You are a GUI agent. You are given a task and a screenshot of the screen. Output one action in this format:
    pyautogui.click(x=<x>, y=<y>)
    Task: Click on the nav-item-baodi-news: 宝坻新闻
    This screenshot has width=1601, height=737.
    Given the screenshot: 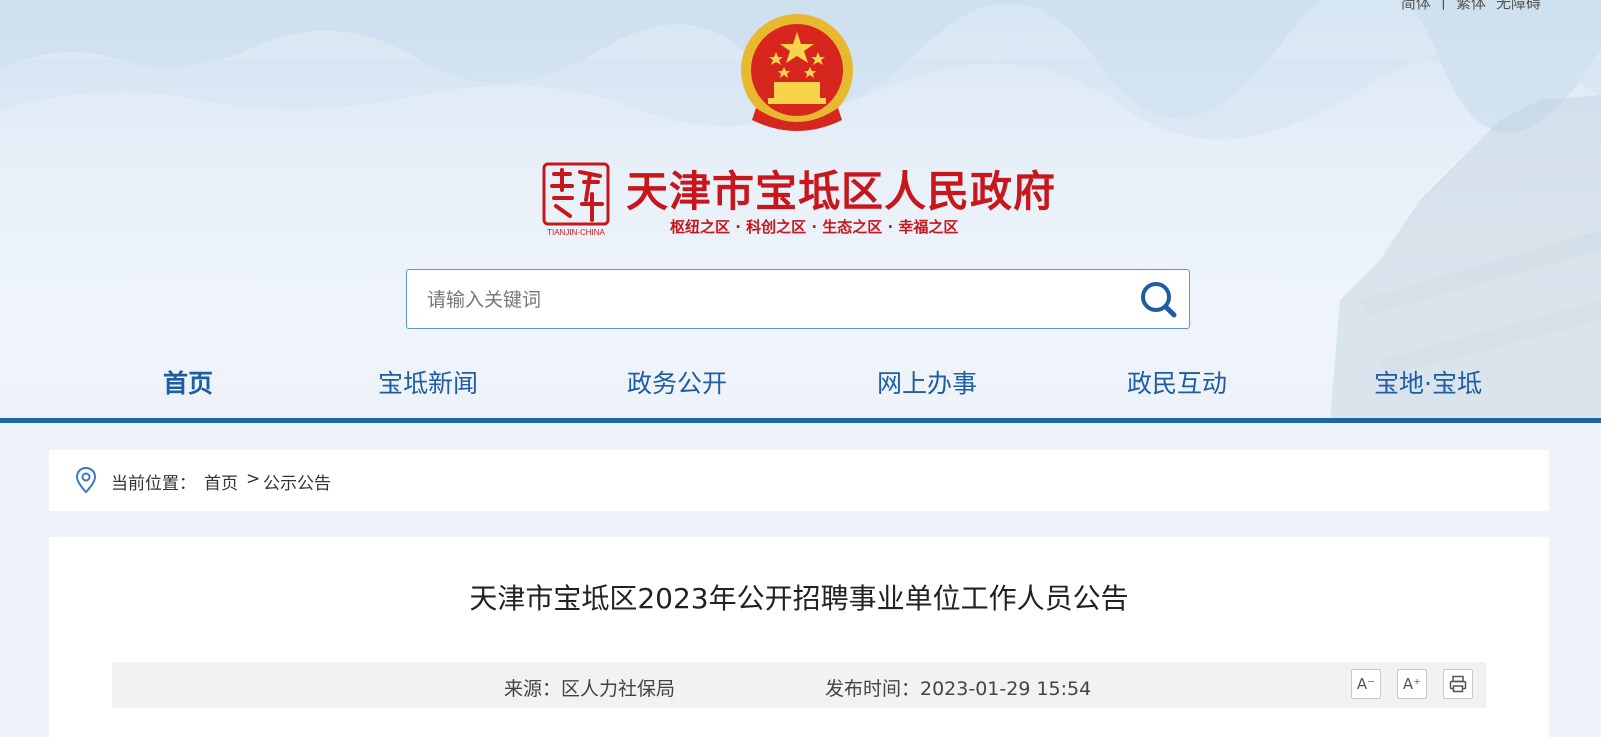 What is the action you would take?
    pyautogui.click(x=428, y=382)
    